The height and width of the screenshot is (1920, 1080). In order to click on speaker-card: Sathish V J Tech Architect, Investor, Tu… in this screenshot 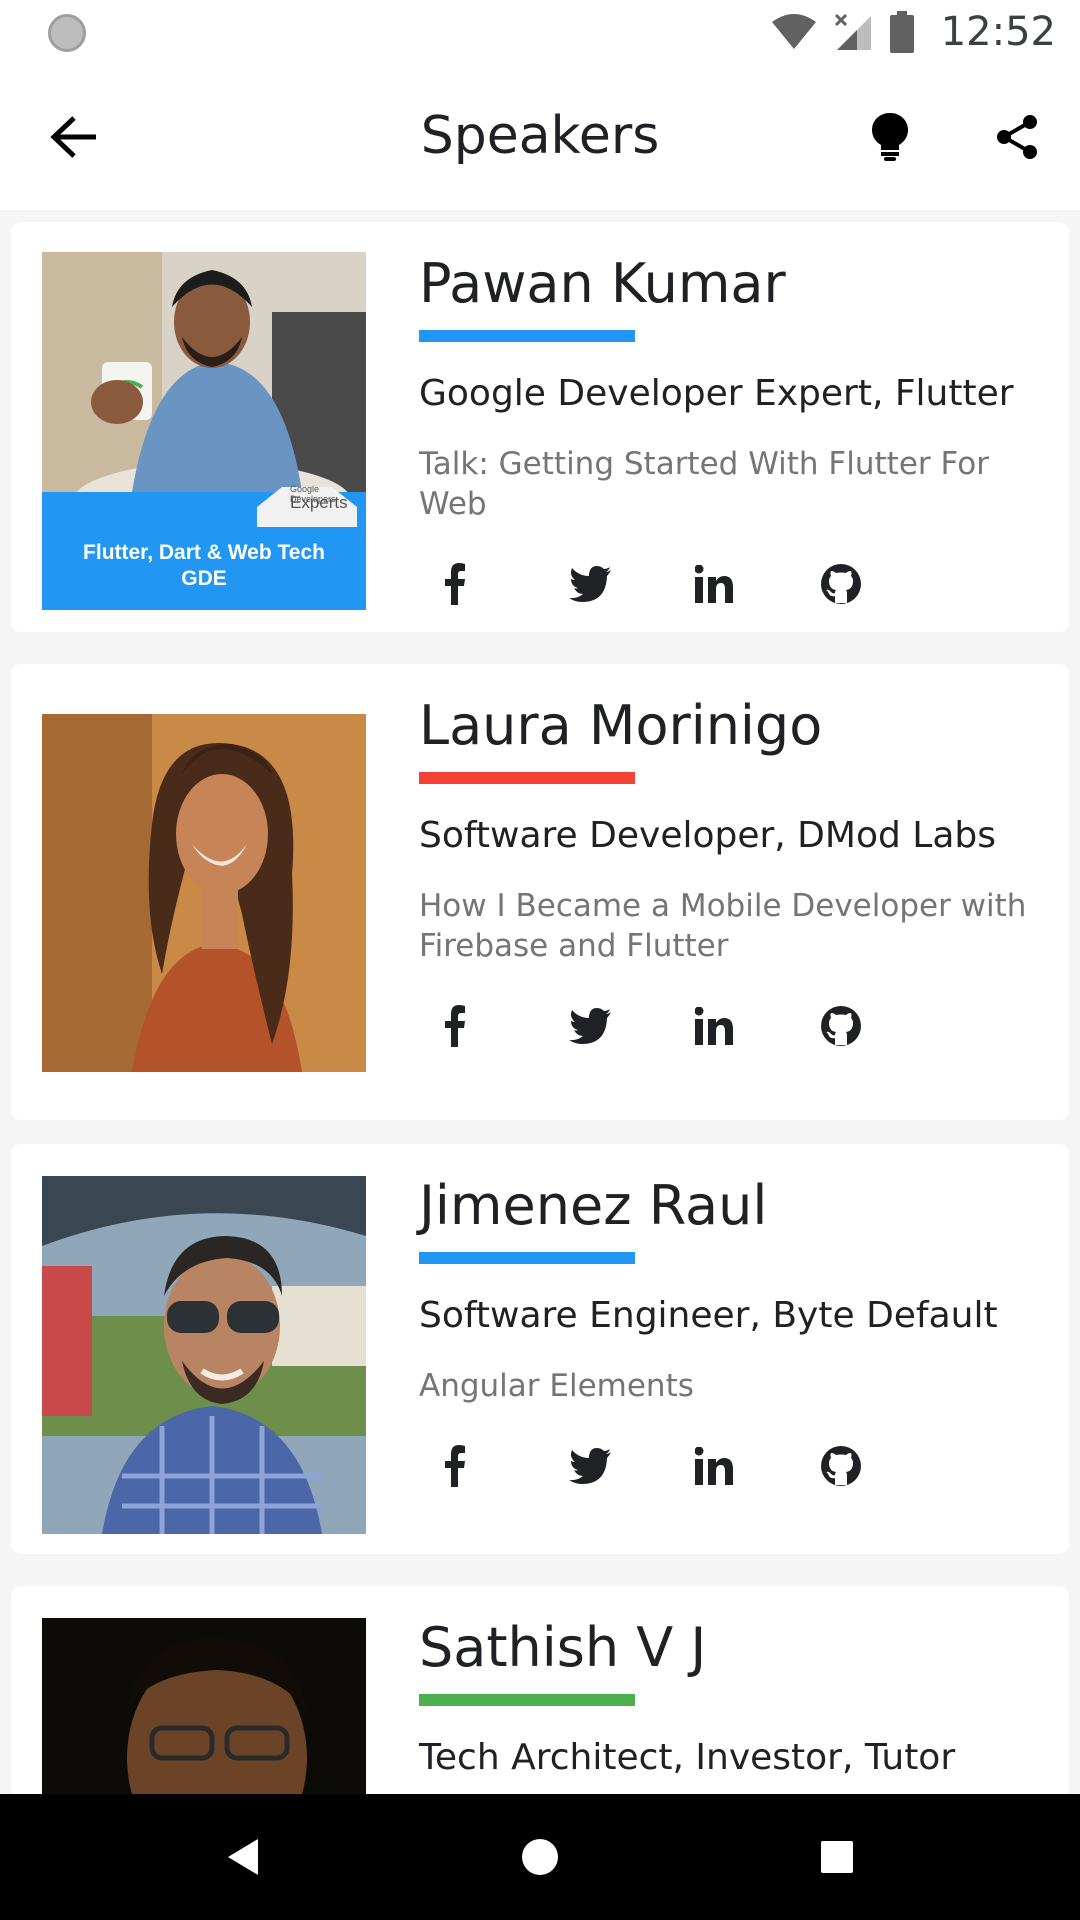, I will do `click(540, 1690)`.